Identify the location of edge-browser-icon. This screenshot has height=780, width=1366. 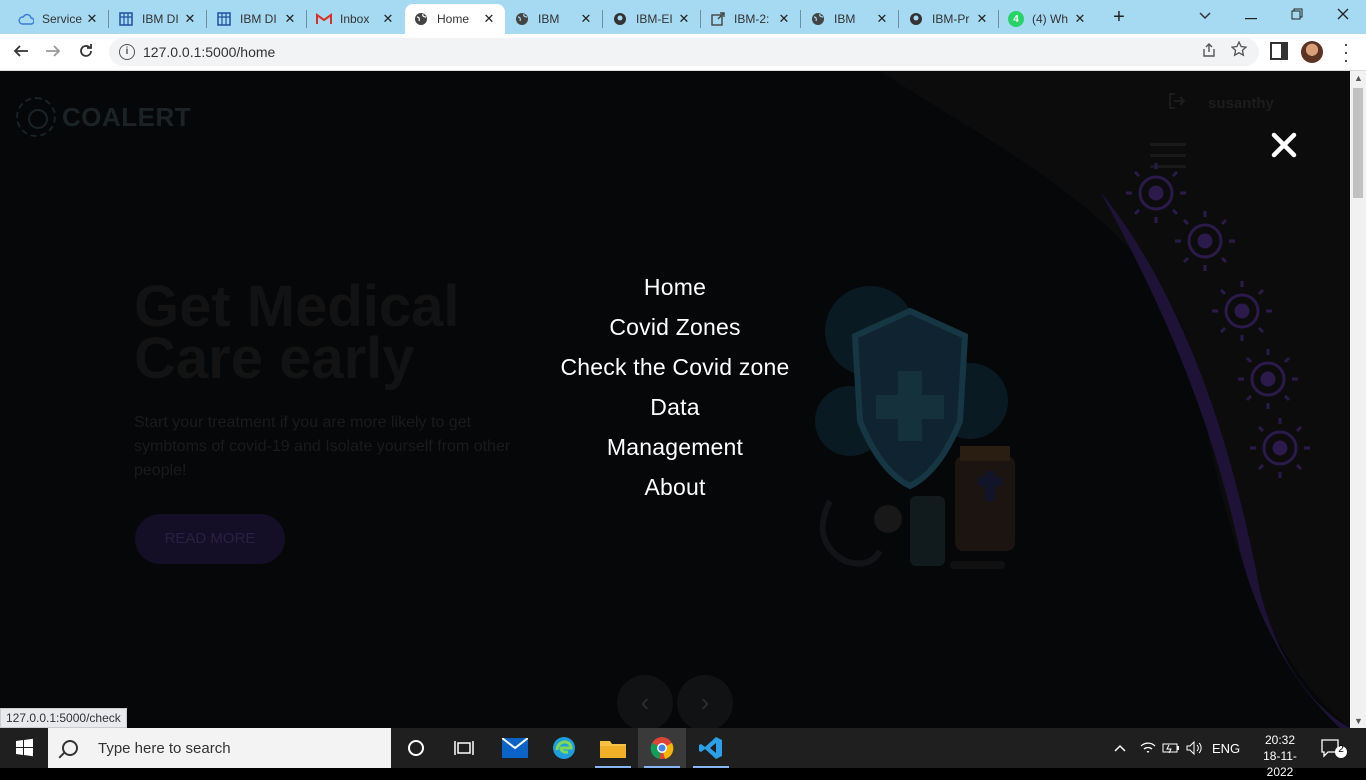
(564, 748).